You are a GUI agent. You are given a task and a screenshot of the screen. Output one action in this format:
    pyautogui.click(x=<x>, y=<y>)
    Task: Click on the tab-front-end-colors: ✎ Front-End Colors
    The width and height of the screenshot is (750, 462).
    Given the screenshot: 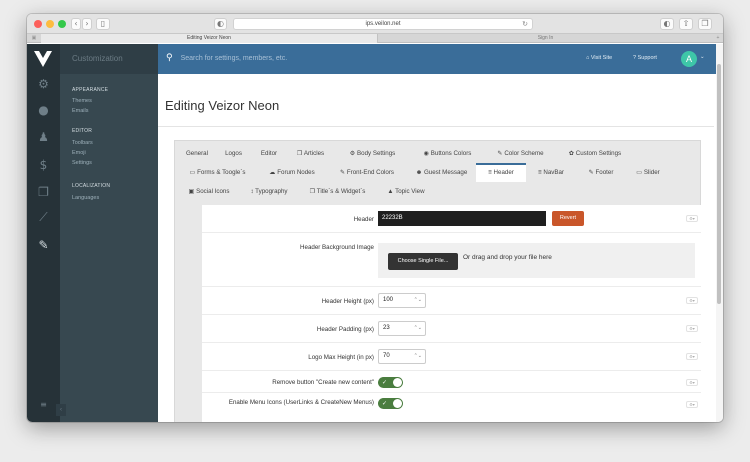 What is the action you would take?
    pyautogui.click(x=367, y=172)
    